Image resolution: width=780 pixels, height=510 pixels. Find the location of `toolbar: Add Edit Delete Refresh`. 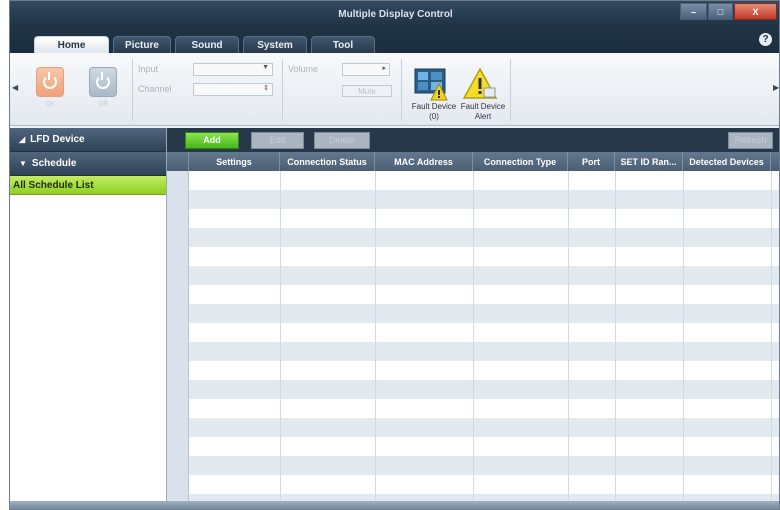

toolbar: Add Edit Delete Refresh is located at coordinates (473, 140).